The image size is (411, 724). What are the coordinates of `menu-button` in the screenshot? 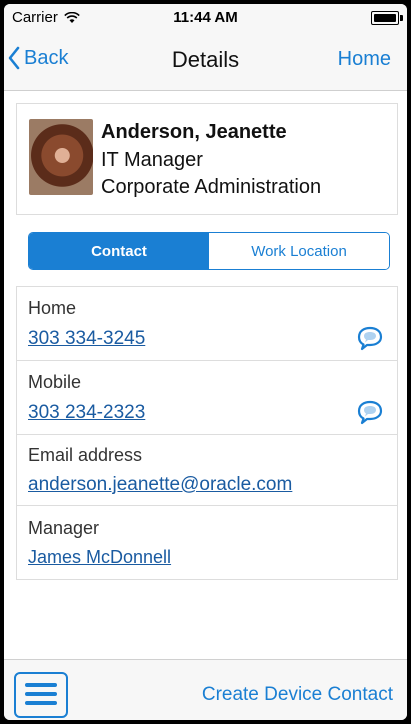 It's located at (41, 695).